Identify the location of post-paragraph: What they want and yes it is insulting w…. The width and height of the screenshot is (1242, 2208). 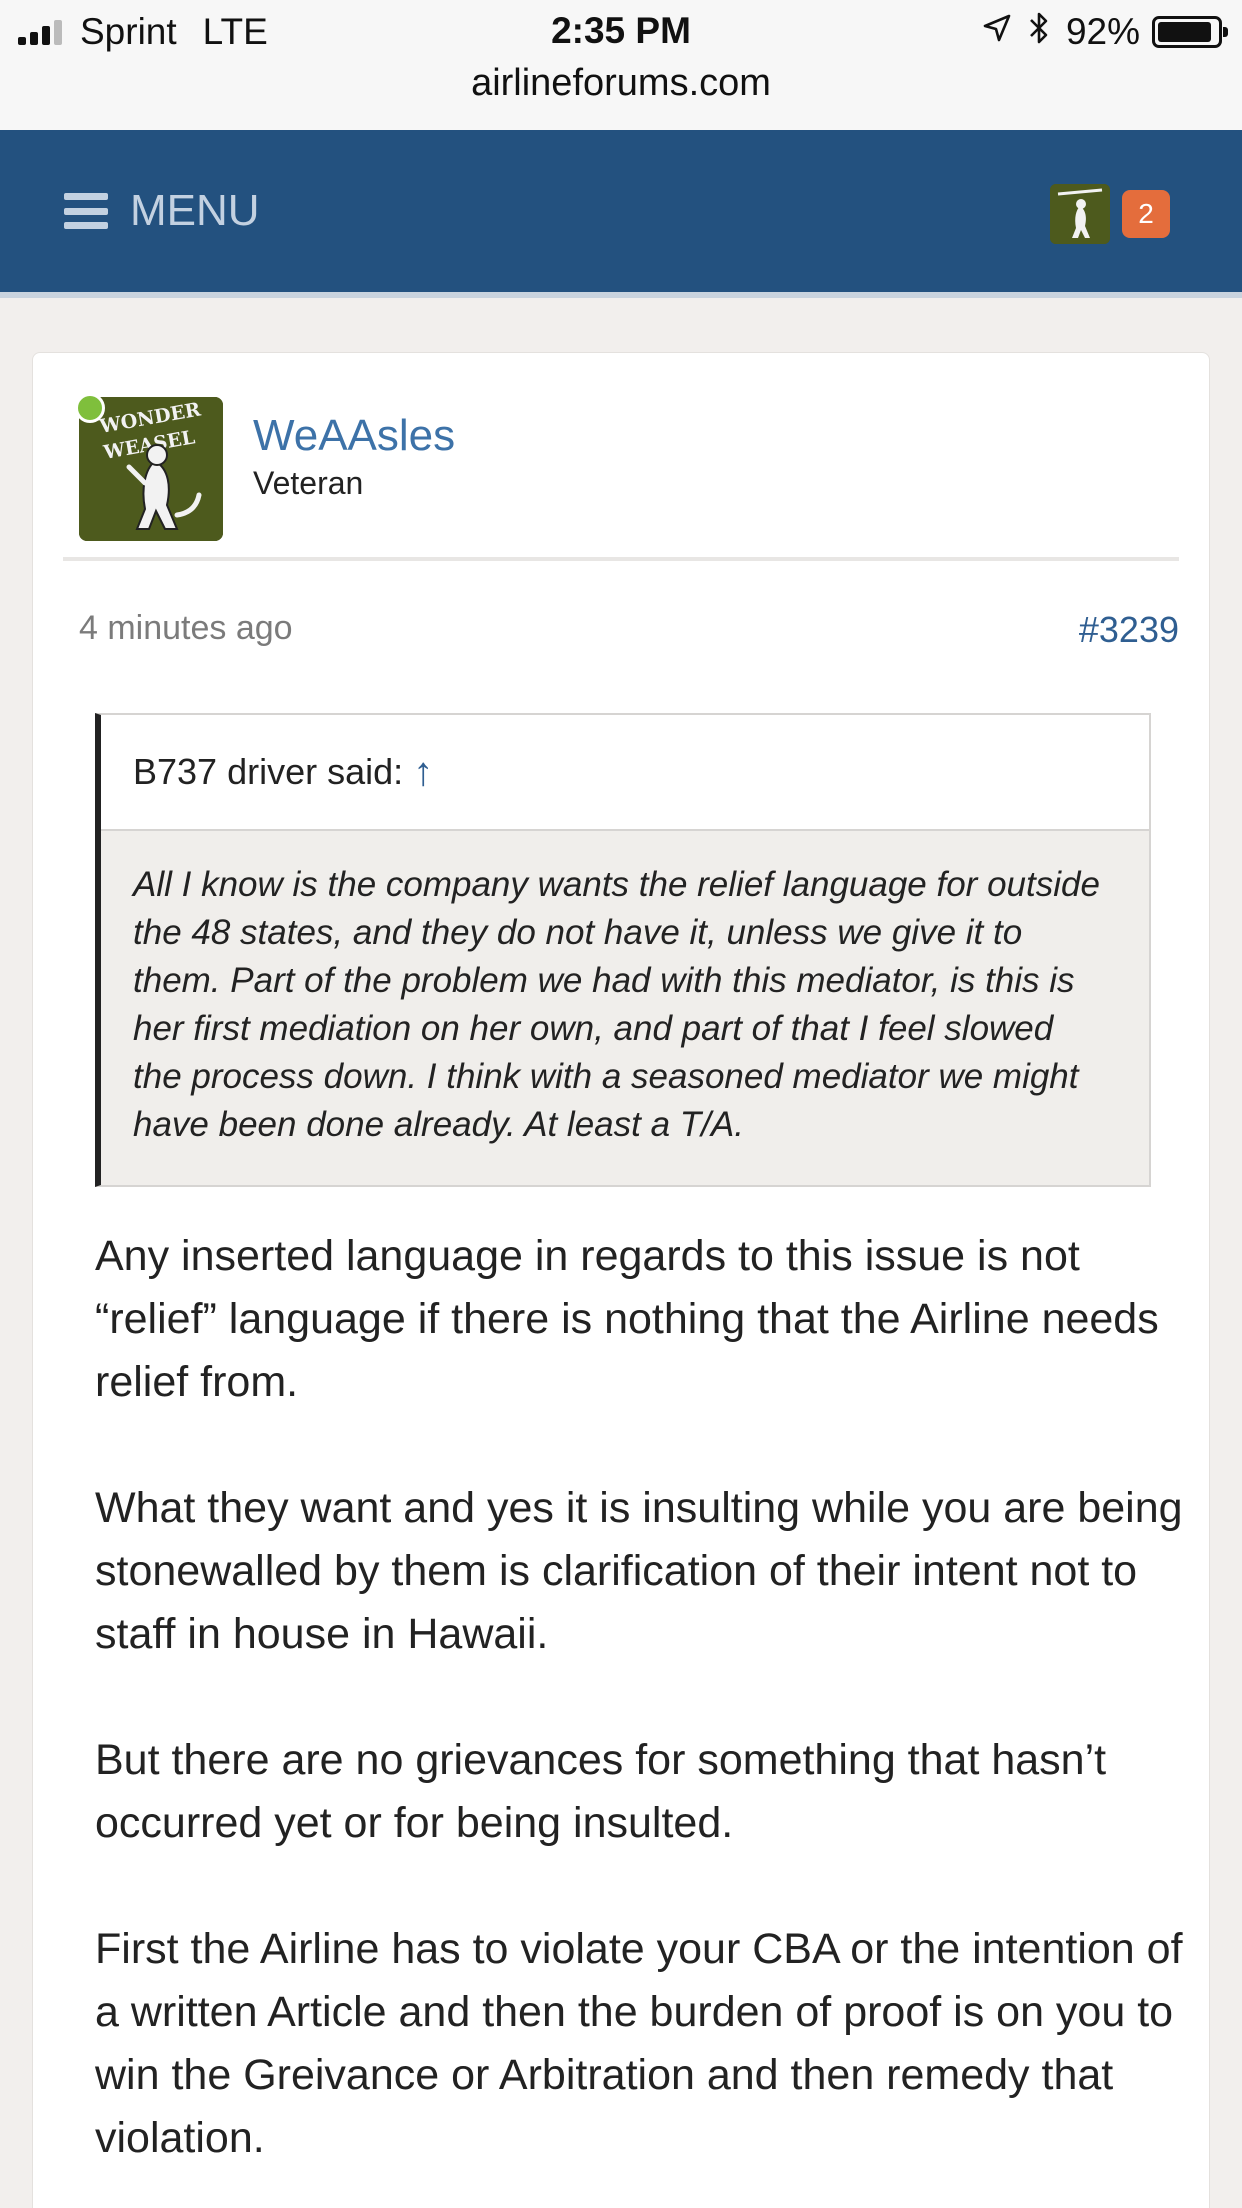
(639, 1571).